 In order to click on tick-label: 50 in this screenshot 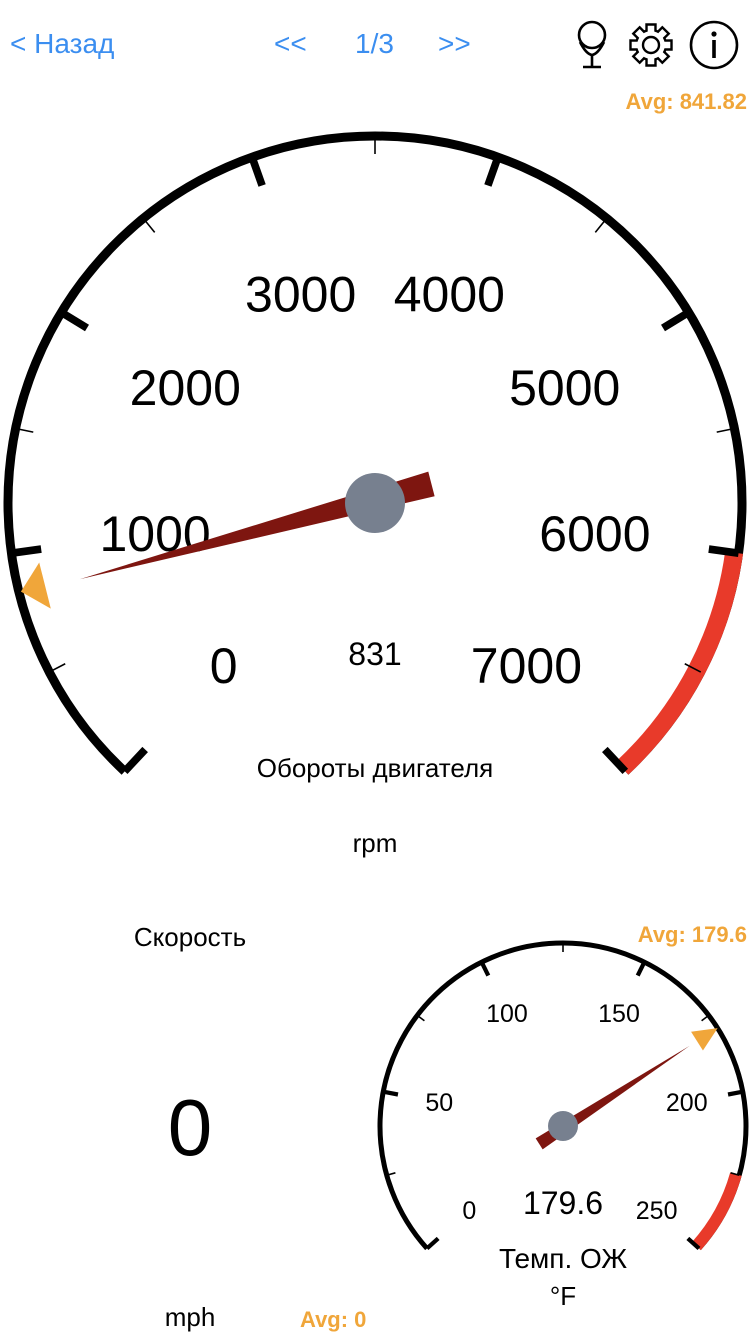, I will do `click(439, 1103)`.